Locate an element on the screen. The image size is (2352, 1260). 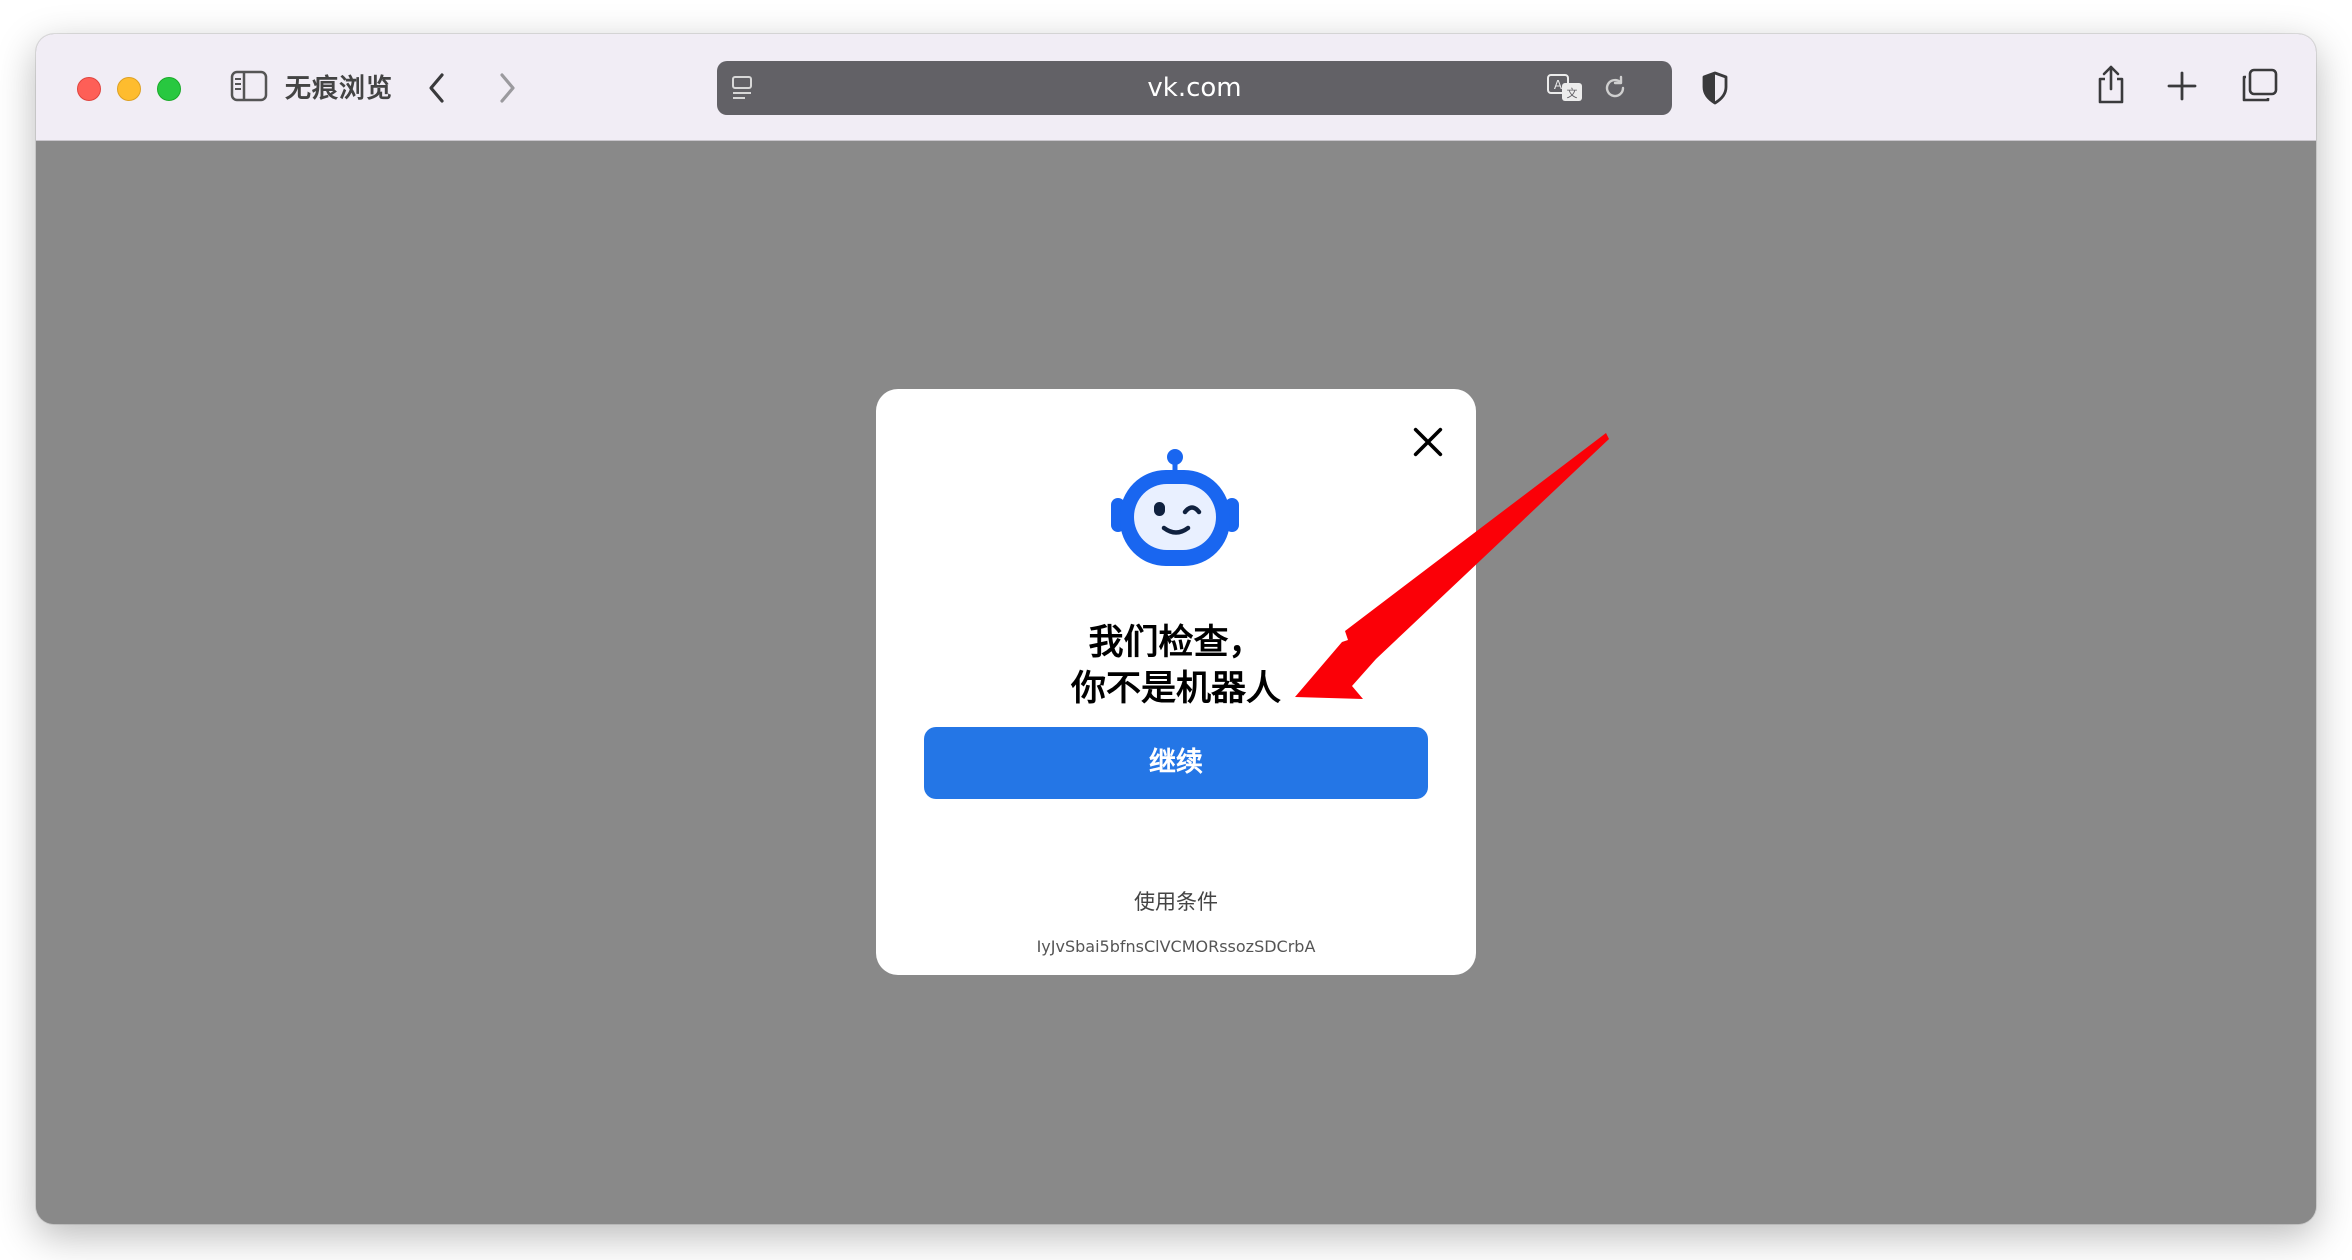
red-arrow-icon is located at coordinates (1452, 566).